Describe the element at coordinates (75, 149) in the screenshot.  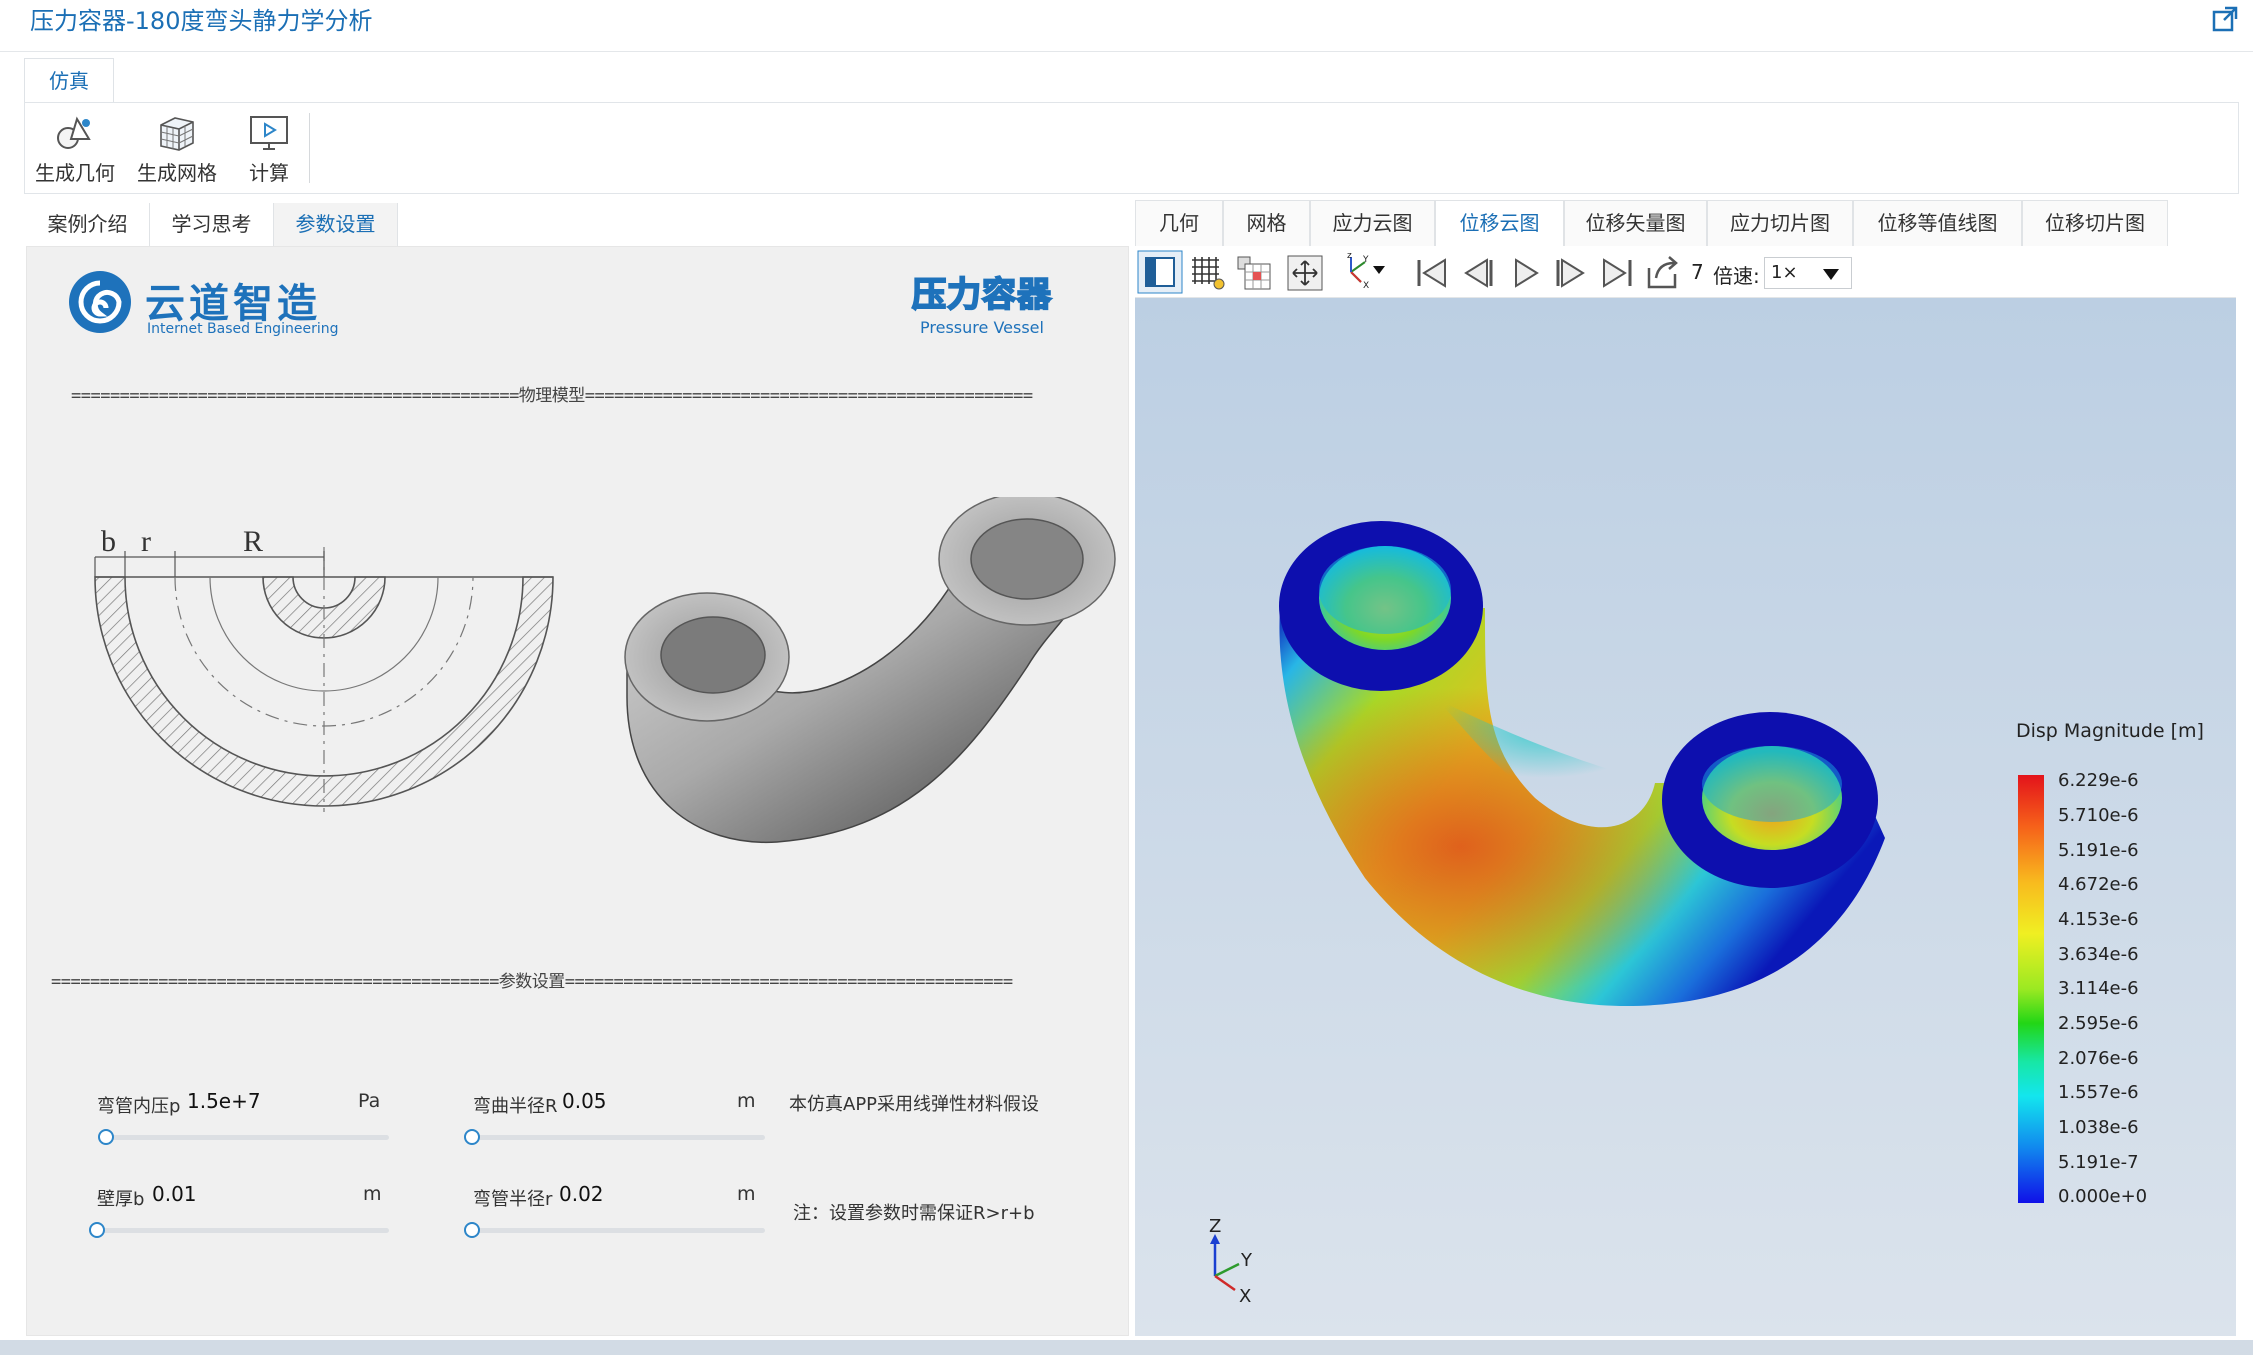
I see `generate-geometry-button: 生成几何` at that location.